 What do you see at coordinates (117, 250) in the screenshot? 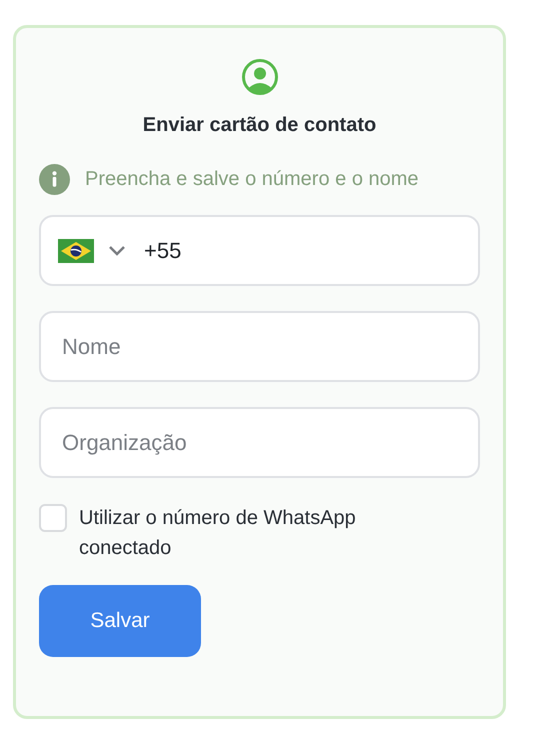
I see `chevron-down-icon` at bounding box center [117, 250].